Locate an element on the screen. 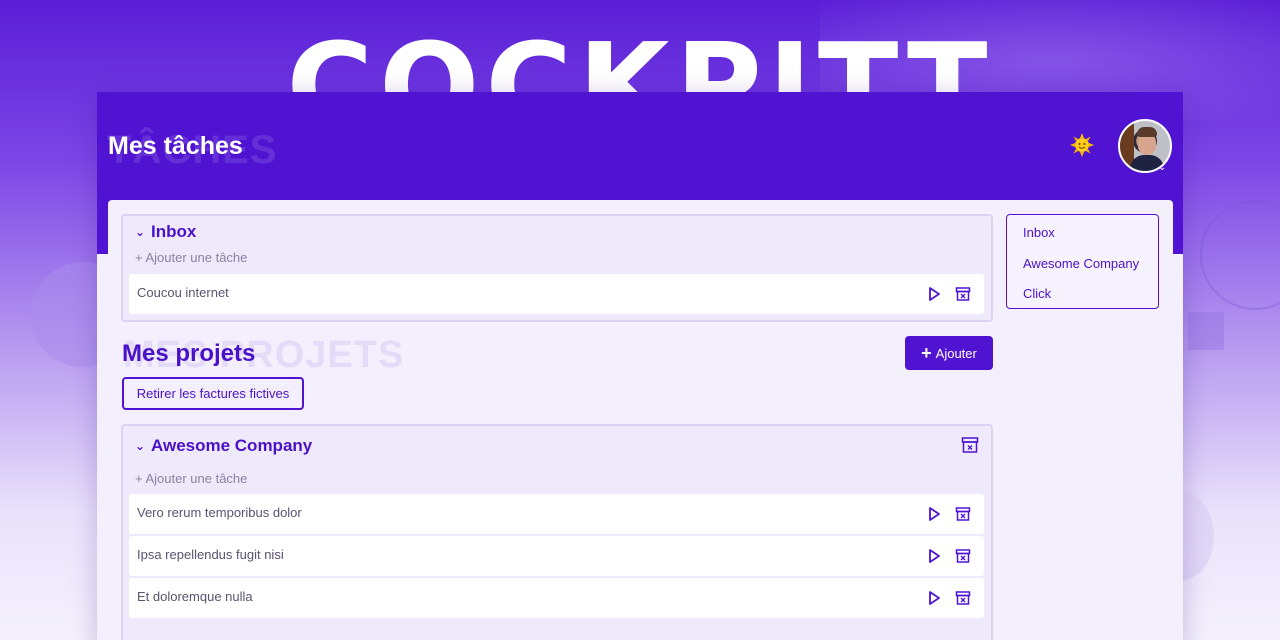 The height and width of the screenshot is (640, 1280). page-title: Mes tâches is located at coordinates (175, 146).